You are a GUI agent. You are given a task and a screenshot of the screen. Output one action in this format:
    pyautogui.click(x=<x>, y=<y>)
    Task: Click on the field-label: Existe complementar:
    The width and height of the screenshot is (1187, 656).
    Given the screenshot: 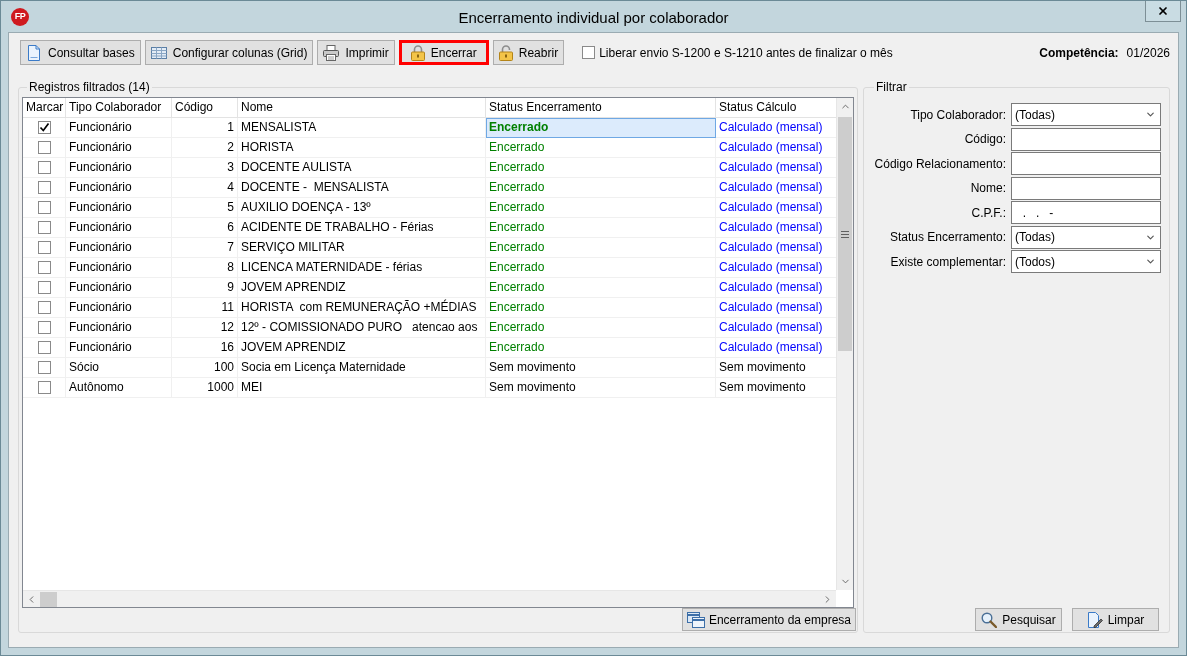 What is the action you would take?
    pyautogui.click(x=947, y=262)
    